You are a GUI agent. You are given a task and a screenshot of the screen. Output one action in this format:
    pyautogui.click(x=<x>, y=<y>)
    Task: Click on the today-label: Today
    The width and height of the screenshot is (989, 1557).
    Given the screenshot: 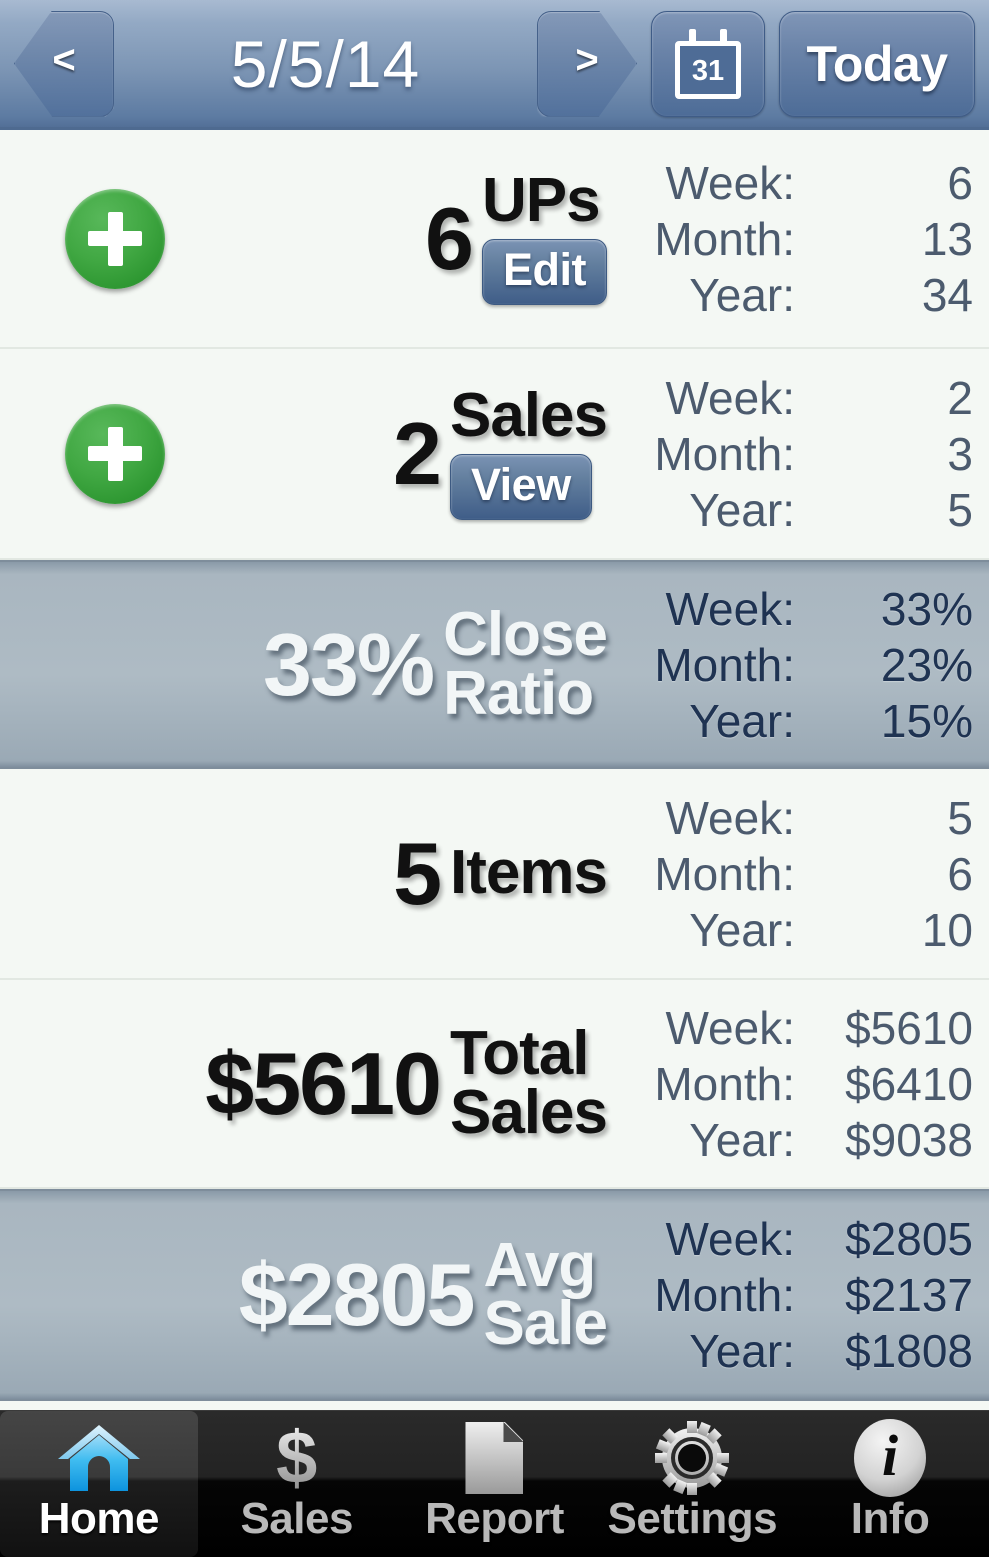 What is the action you would take?
    pyautogui.click(x=877, y=63)
    